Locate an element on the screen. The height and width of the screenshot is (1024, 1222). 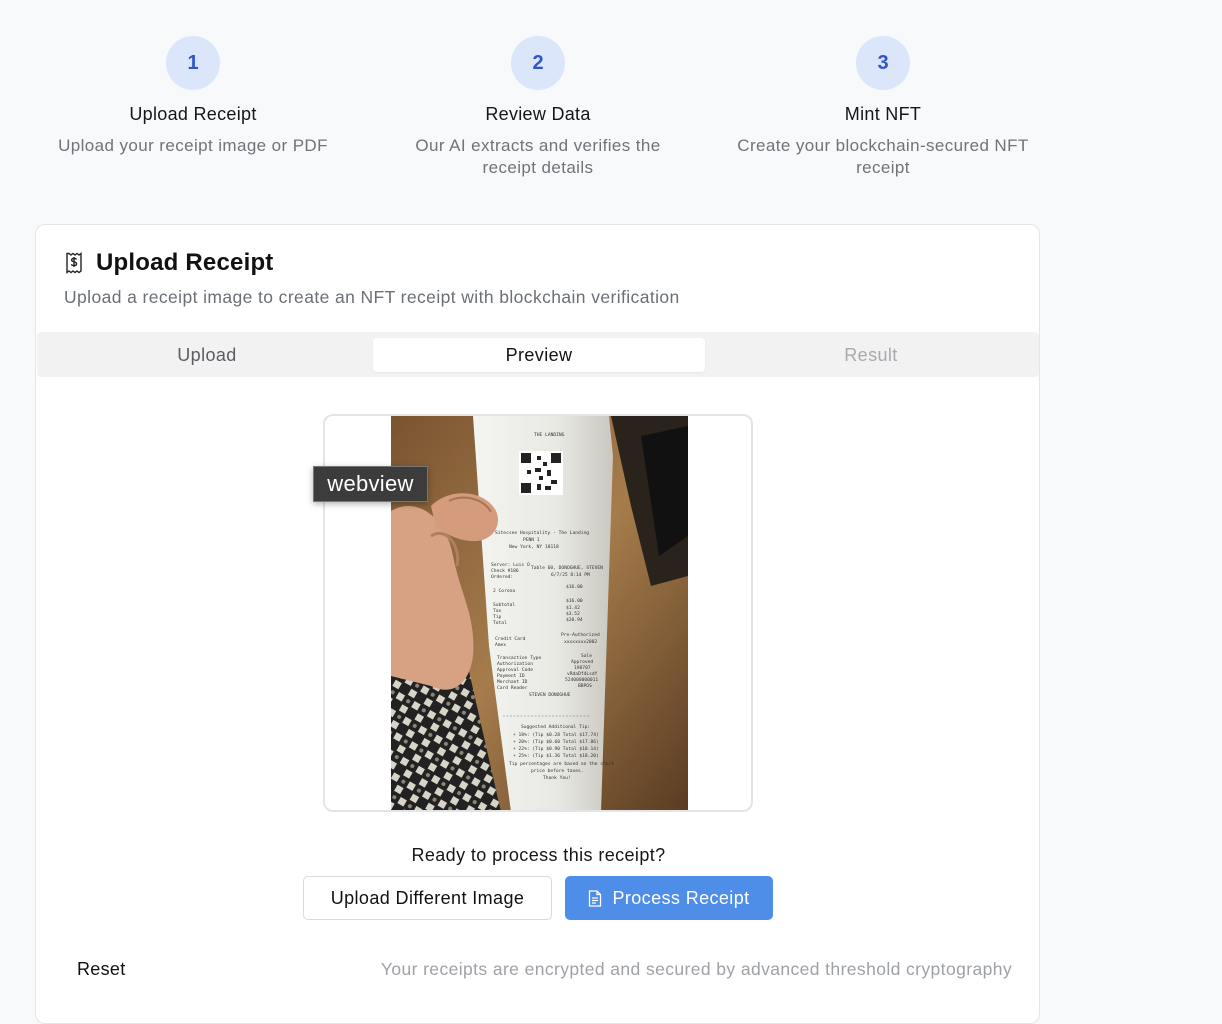
reset-button: Reset is located at coordinates (101, 969).